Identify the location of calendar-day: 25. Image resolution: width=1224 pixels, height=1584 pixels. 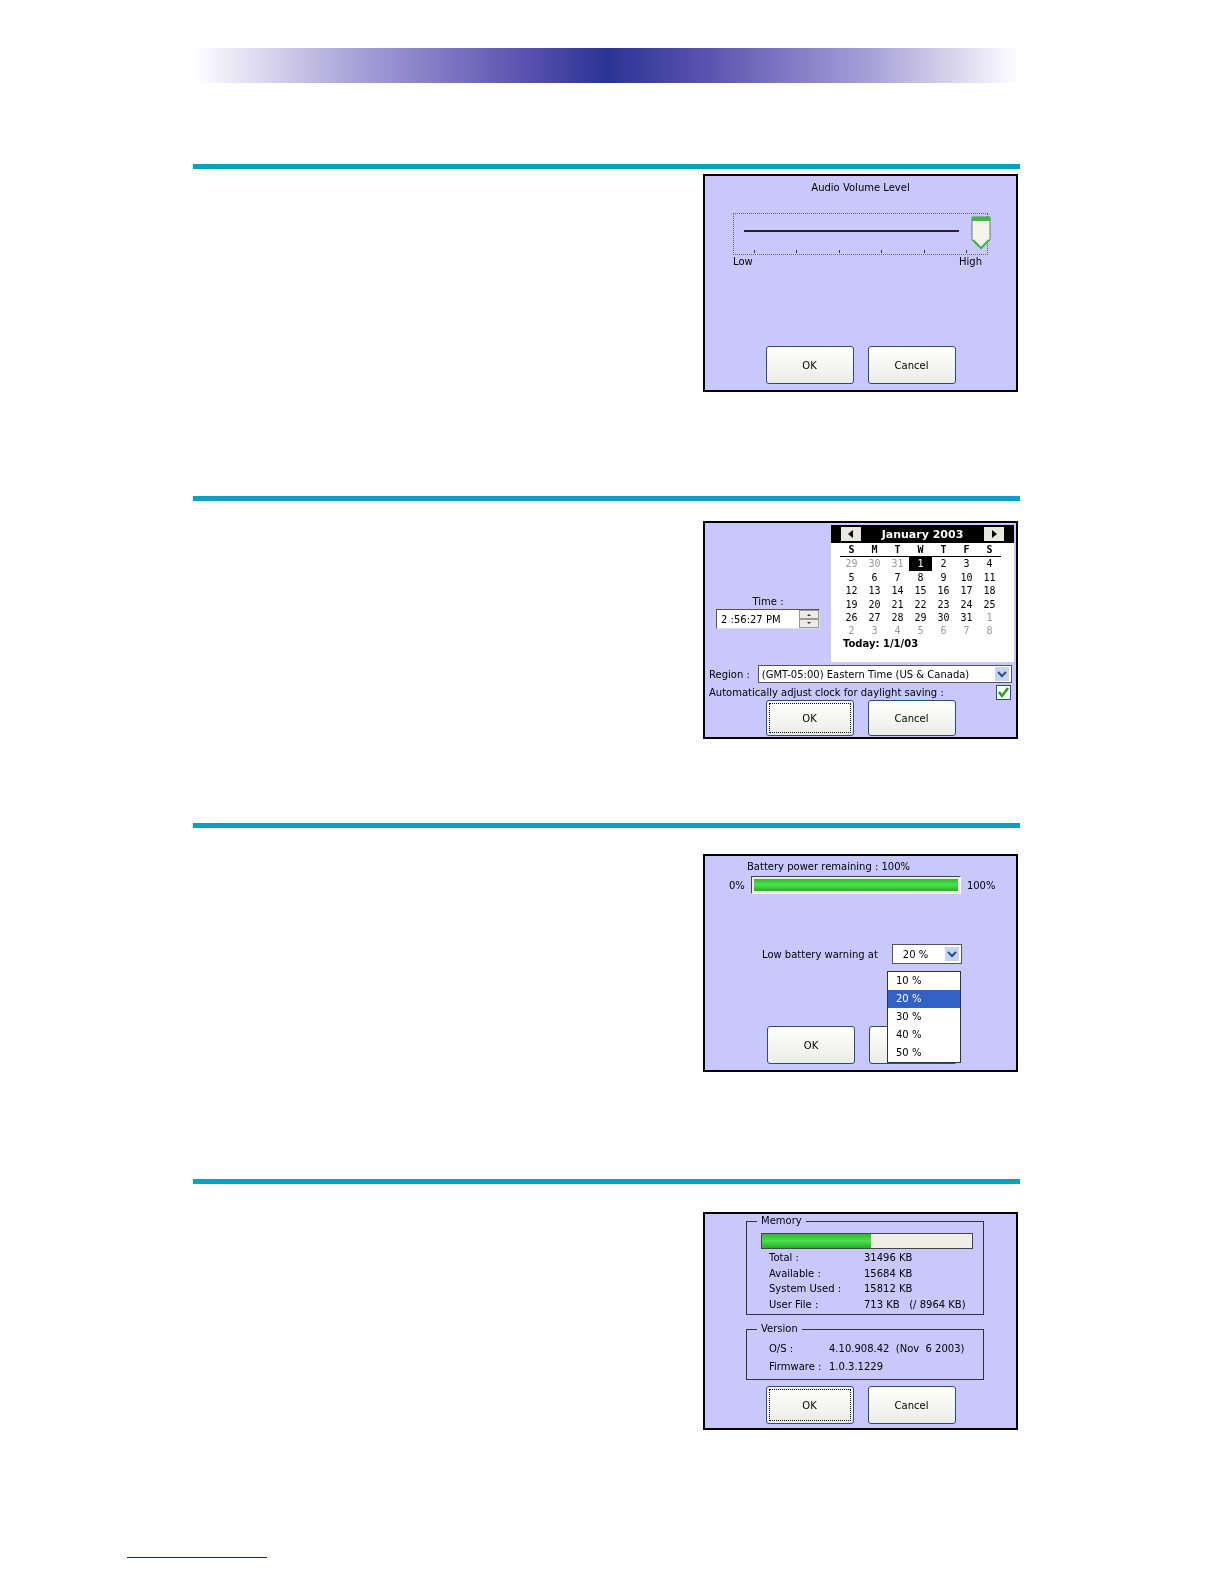
(989, 604).